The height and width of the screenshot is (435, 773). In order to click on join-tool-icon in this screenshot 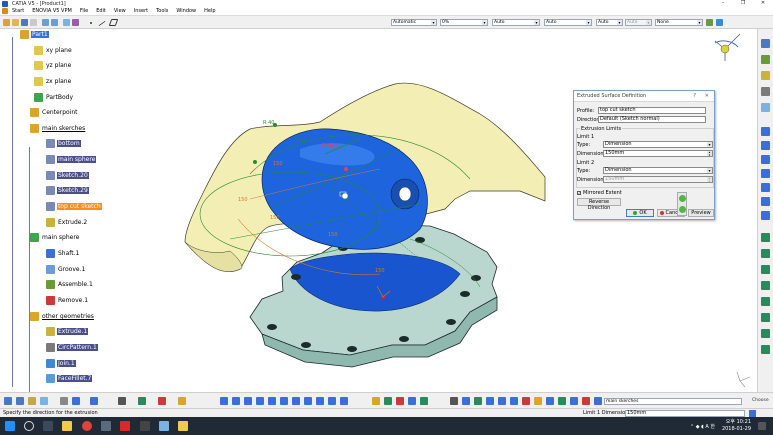, I will do `click(765, 237)`.